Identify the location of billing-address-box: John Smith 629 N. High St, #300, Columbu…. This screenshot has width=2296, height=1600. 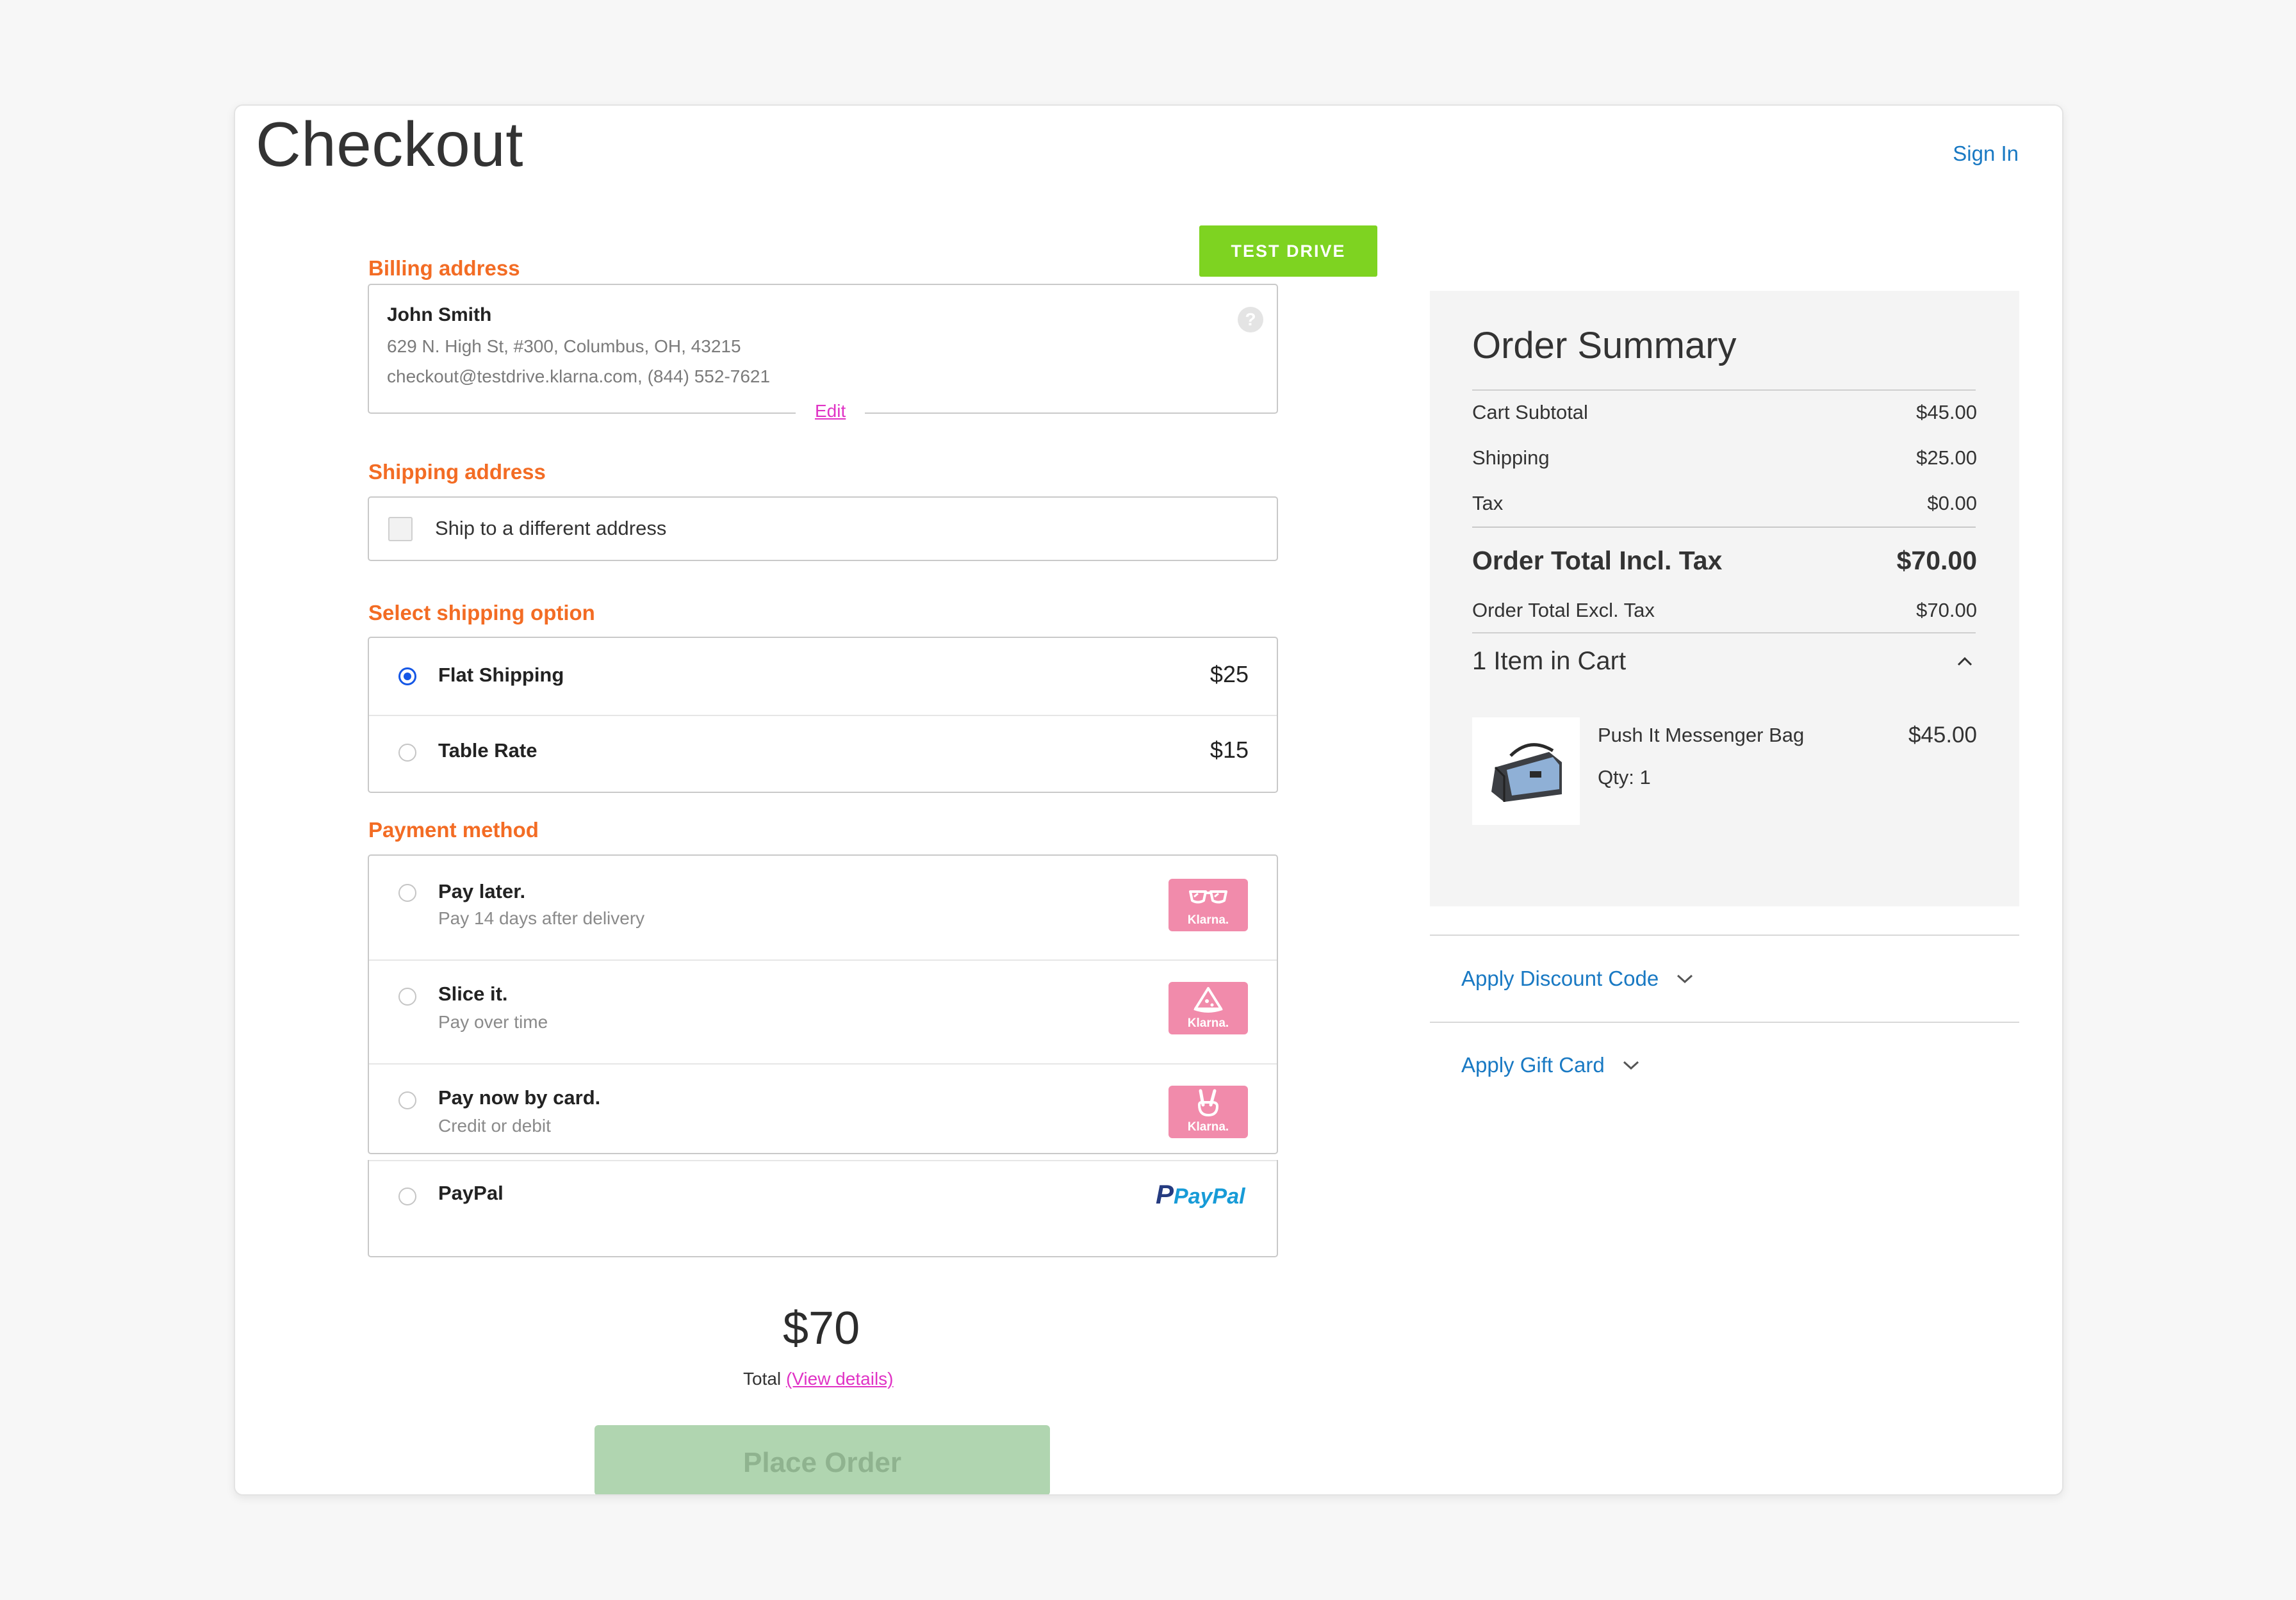
(823, 349).